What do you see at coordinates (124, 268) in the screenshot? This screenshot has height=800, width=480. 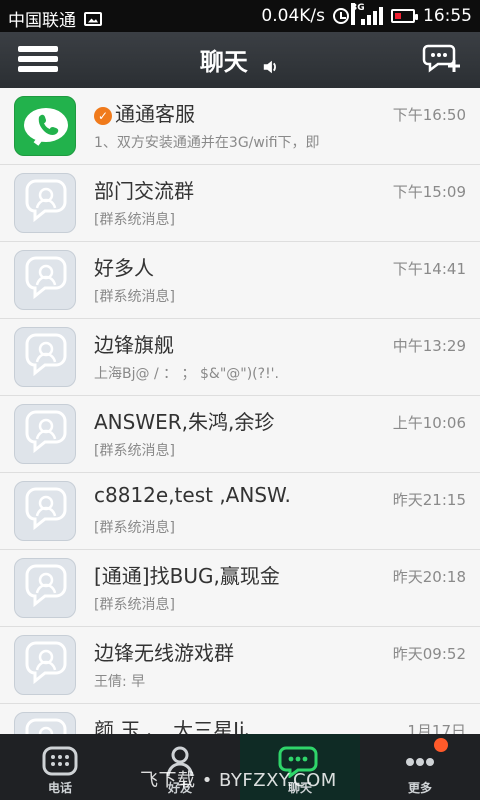 I see `chat-name: 好多人` at bounding box center [124, 268].